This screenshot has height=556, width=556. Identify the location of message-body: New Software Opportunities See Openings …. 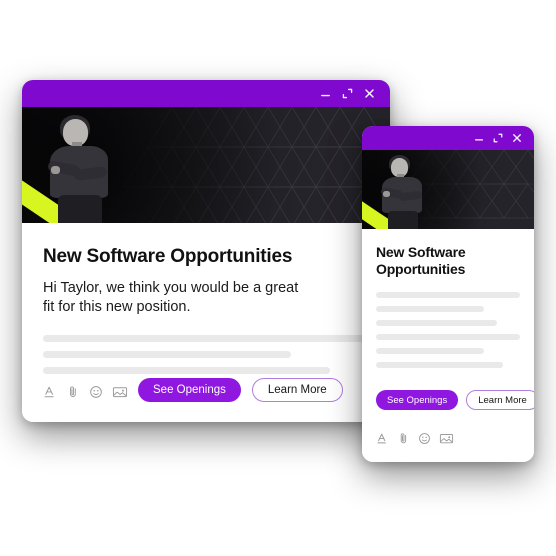
(448, 345).